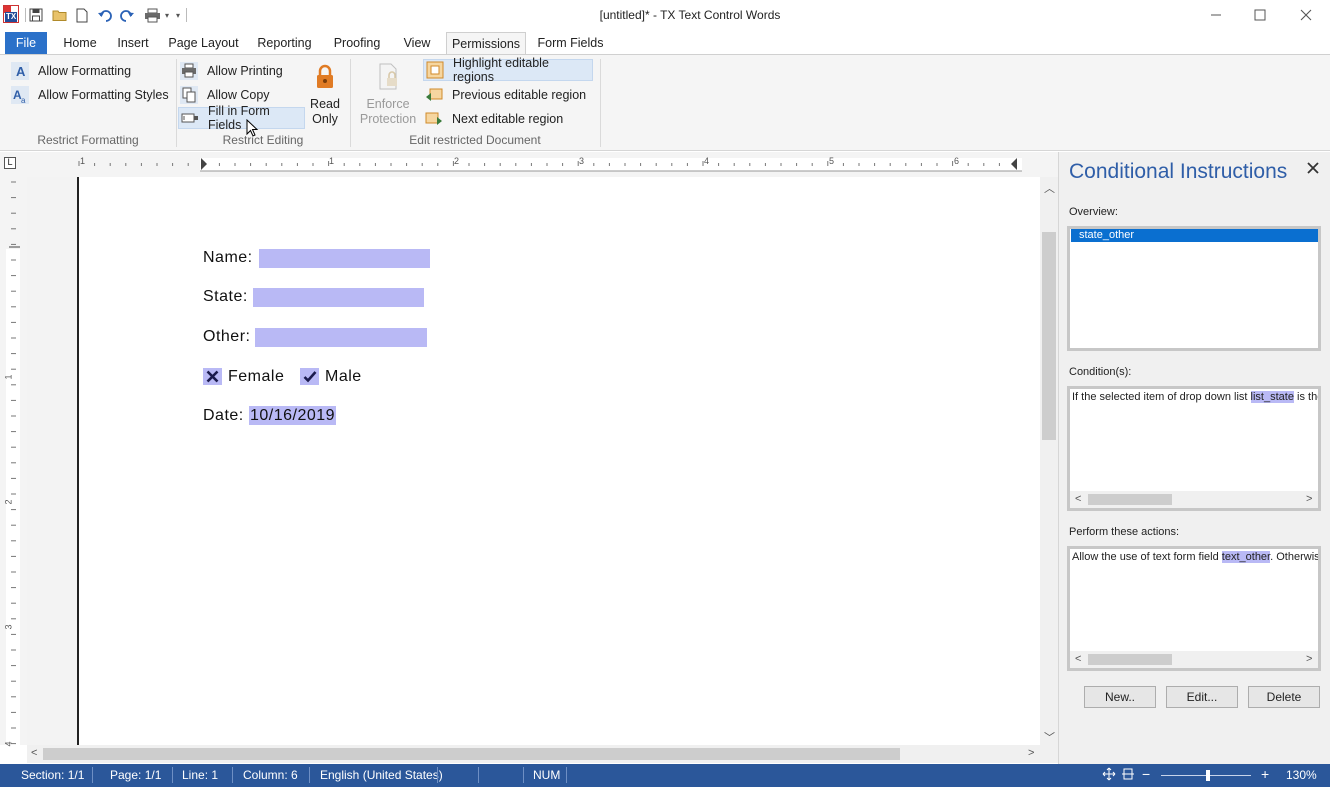  I want to click on scroll-down-icon: ﹀, so click(1049, 737).